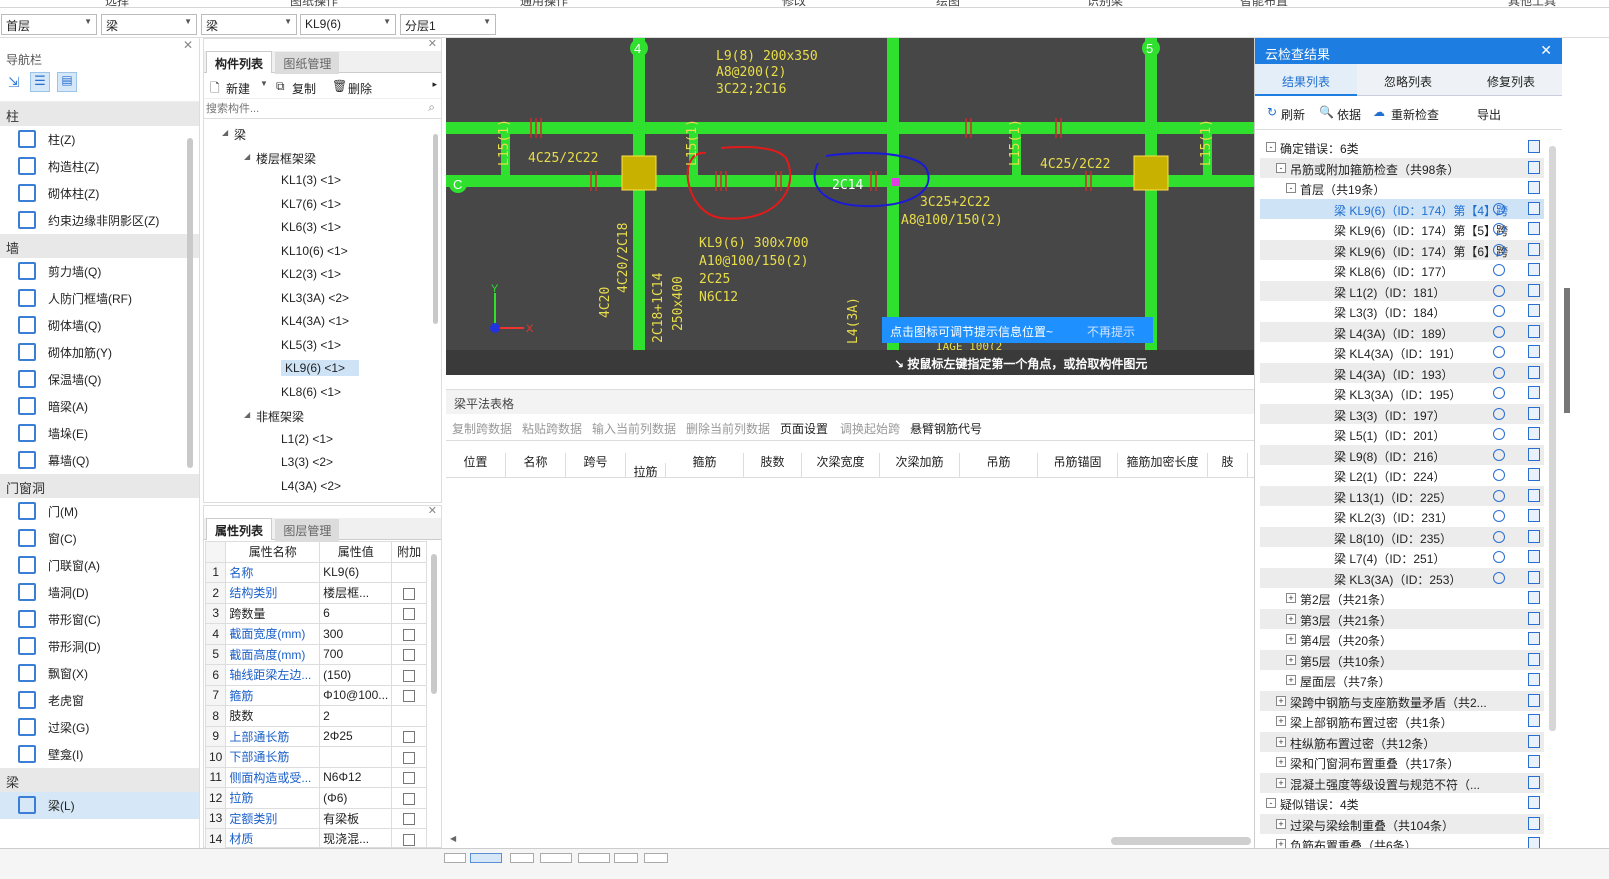 This screenshot has height=879, width=1609. Describe the element at coordinates (99, 619) in the screenshot. I see `nav-item: 带形窗(C)` at that location.